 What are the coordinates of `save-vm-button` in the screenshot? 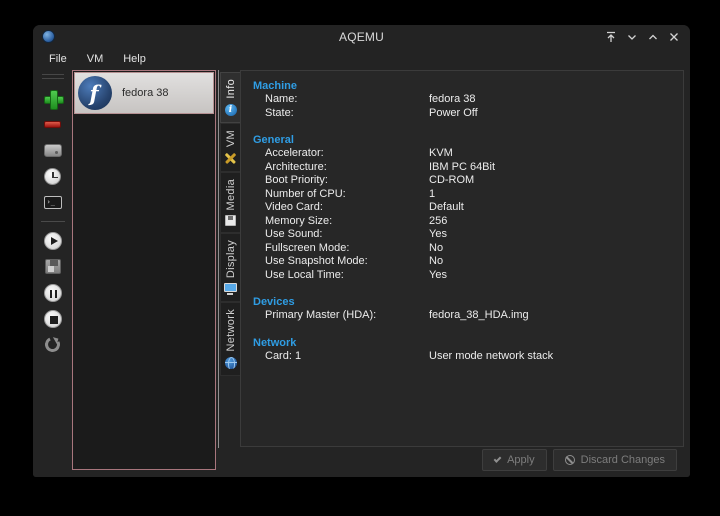 It's located at (53, 266).